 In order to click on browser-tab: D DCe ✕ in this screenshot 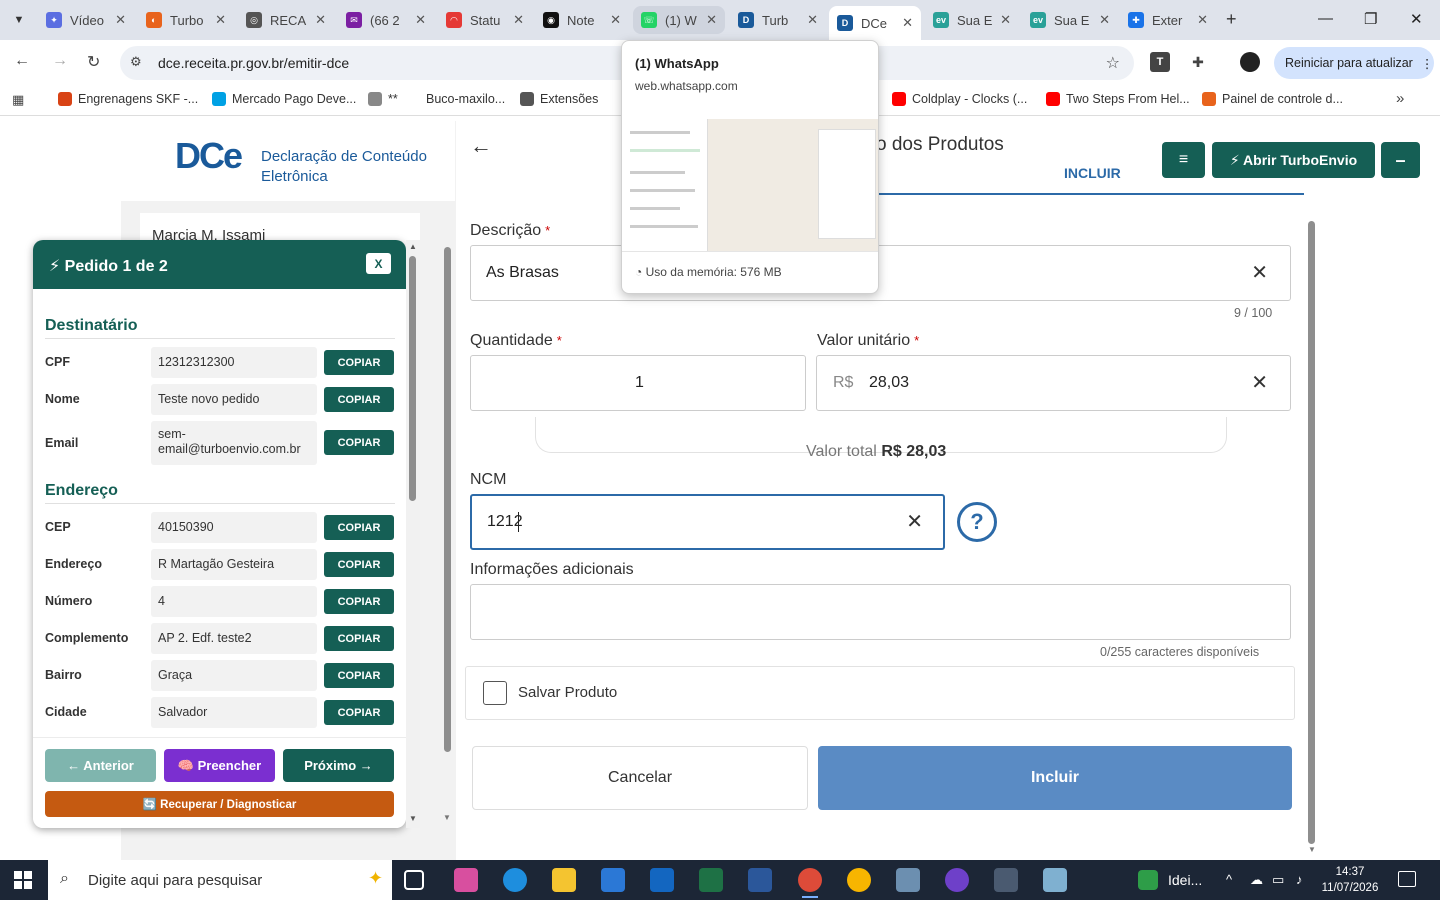, I will do `click(875, 23)`.